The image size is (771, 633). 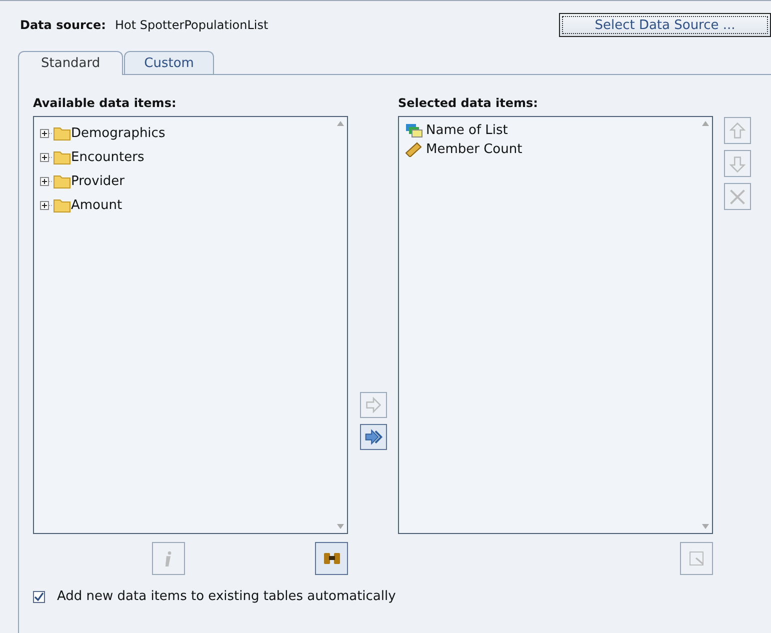 What do you see at coordinates (98, 181) in the screenshot?
I see `tree-item: Provider` at bounding box center [98, 181].